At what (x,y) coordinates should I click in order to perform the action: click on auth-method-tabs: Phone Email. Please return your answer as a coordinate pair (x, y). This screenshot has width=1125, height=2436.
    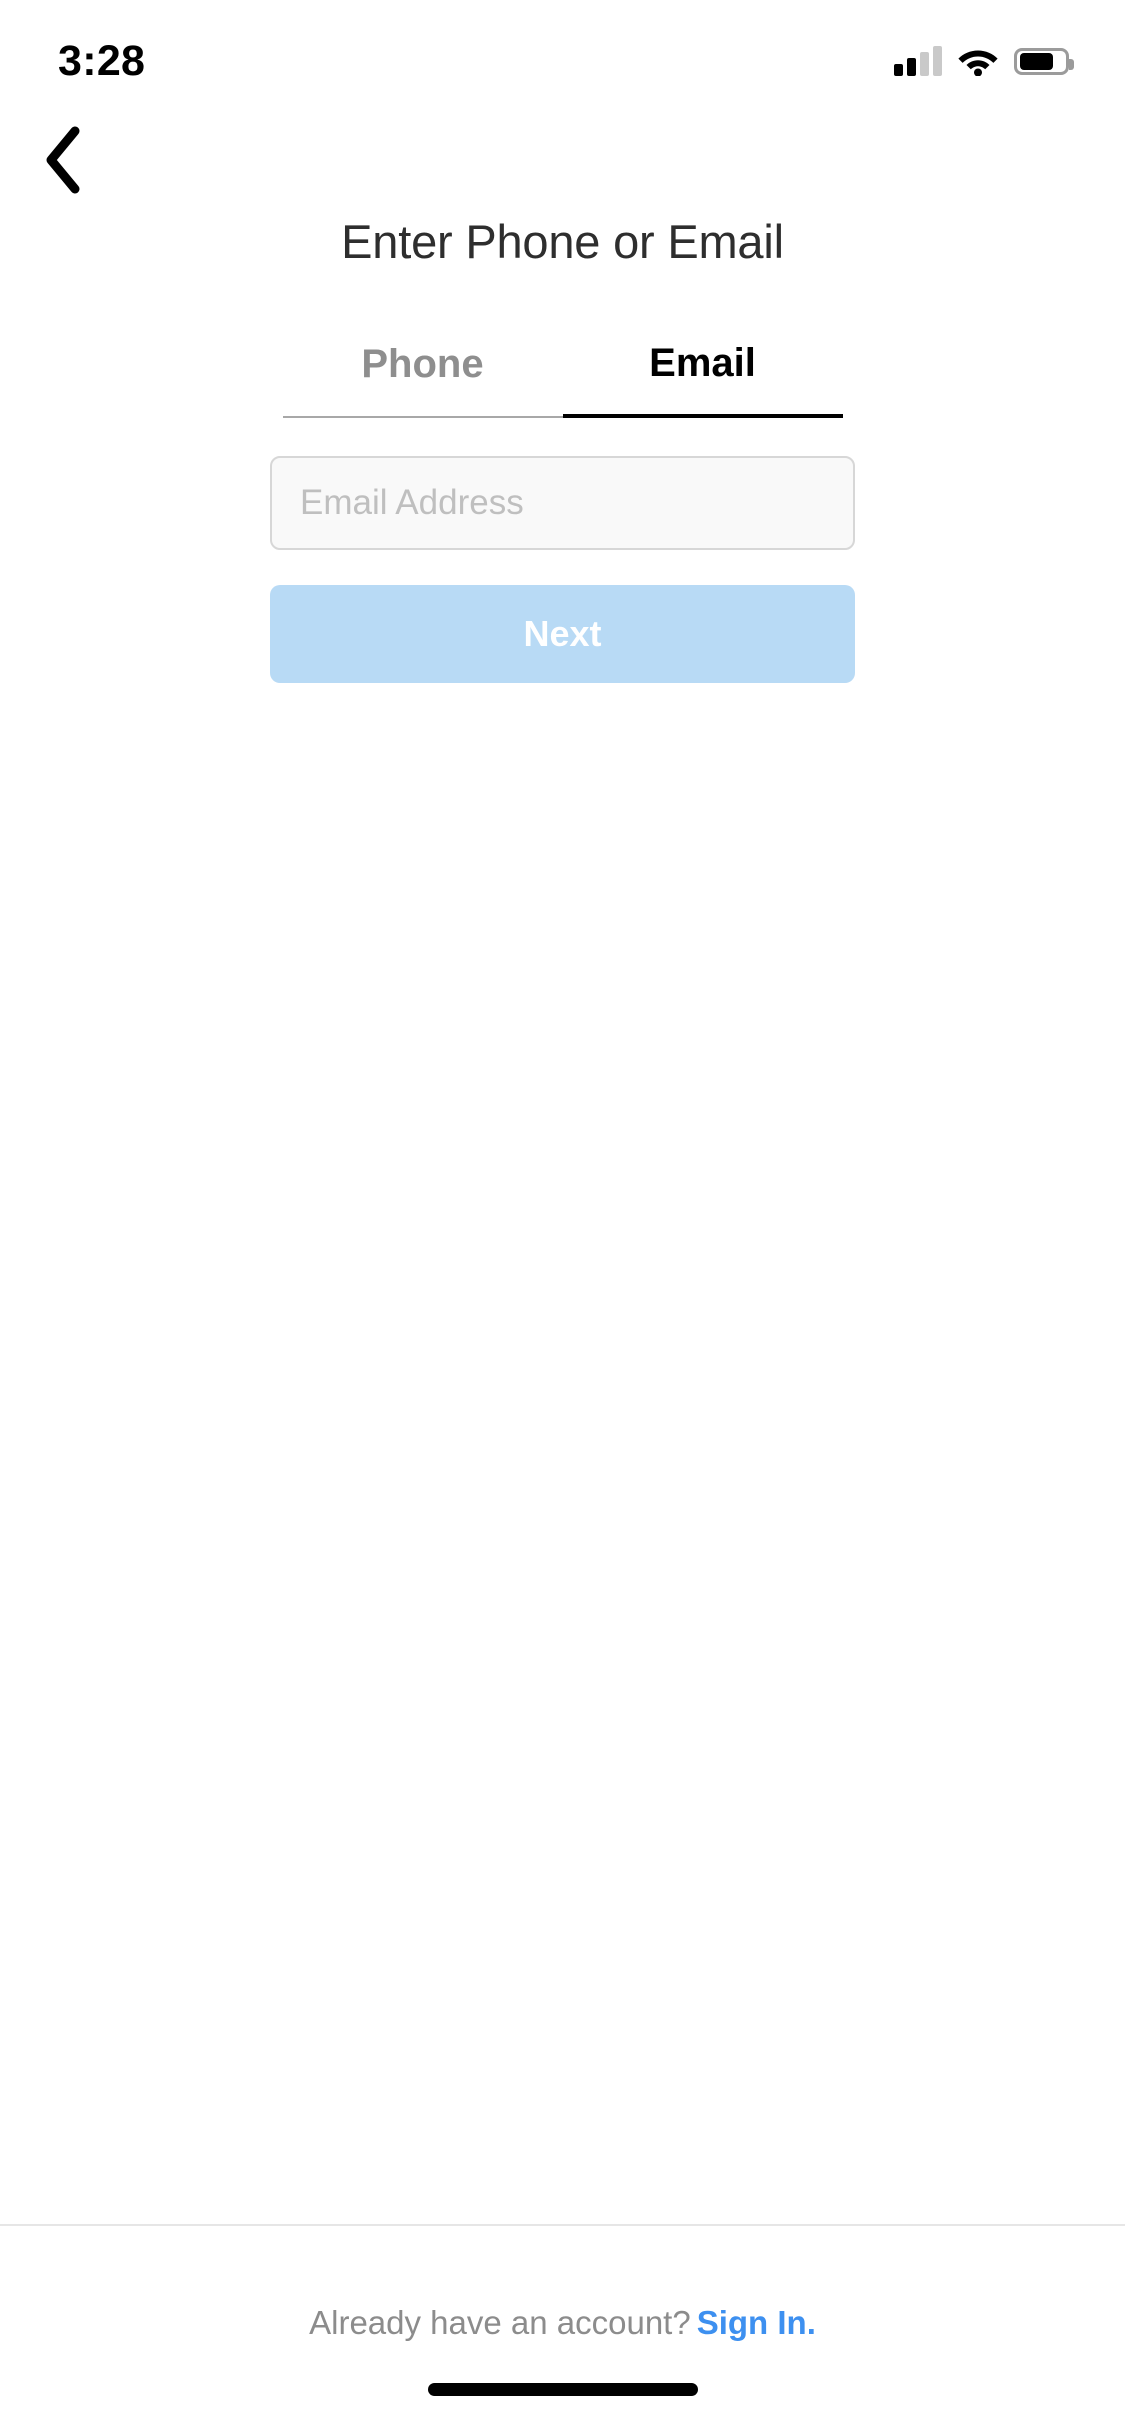
    Looking at the image, I should click on (562, 379).